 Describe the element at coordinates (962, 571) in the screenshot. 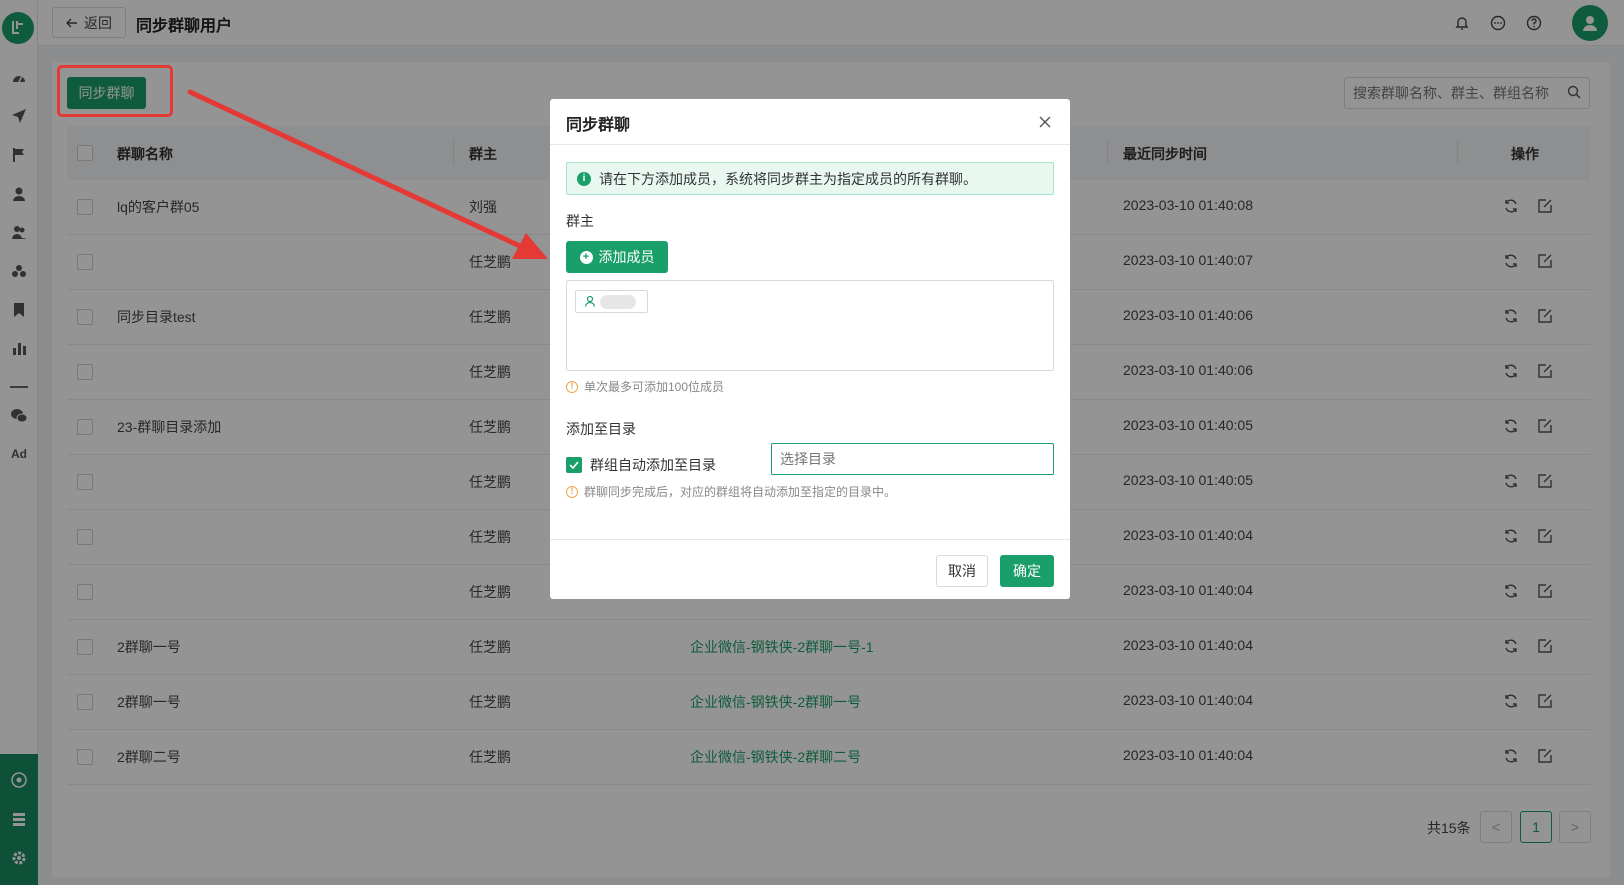

I see `cancel-button: 取消` at that location.